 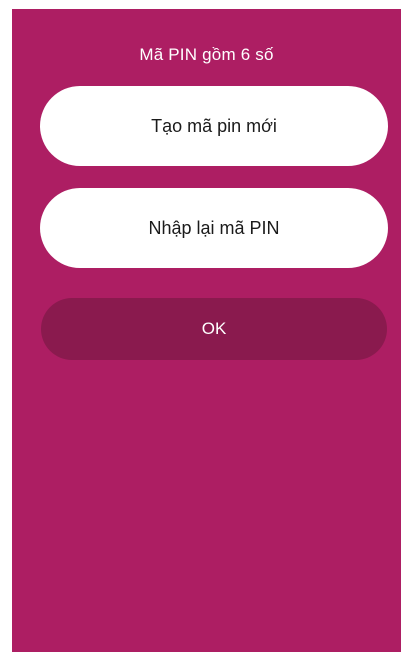 What do you see at coordinates (214, 126) in the screenshot?
I see `new-pin-input` at bounding box center [214, 126].